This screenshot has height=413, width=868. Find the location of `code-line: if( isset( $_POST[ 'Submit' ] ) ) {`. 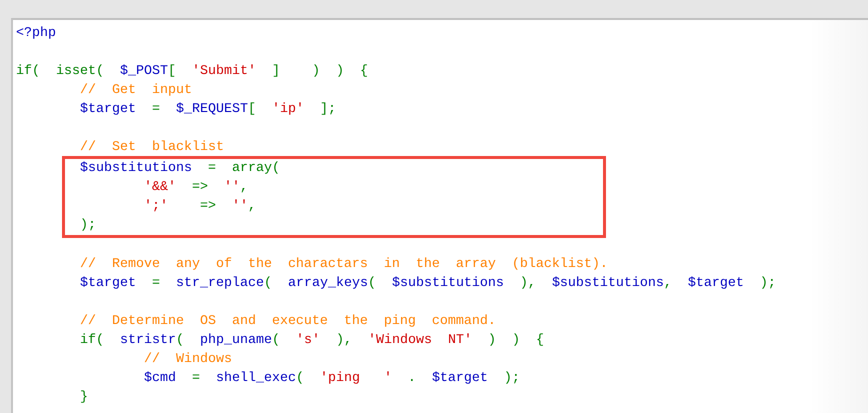

code-line: if( isset( $_POST[ 'Submit' ] ) ) { is located at coordinates (192, 72).